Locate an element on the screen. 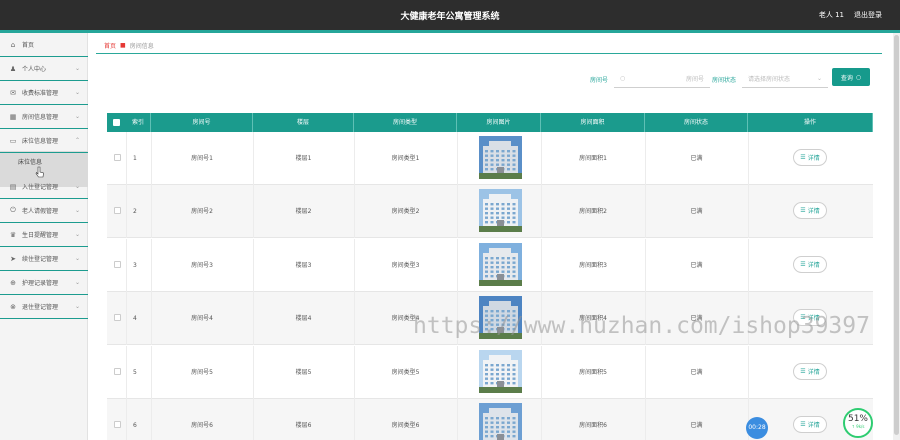  table-row: 5 房间号5 楼层5 房间类型5 房间面积5 已满 ☰ 详情 is located at coordinates (490, 372).